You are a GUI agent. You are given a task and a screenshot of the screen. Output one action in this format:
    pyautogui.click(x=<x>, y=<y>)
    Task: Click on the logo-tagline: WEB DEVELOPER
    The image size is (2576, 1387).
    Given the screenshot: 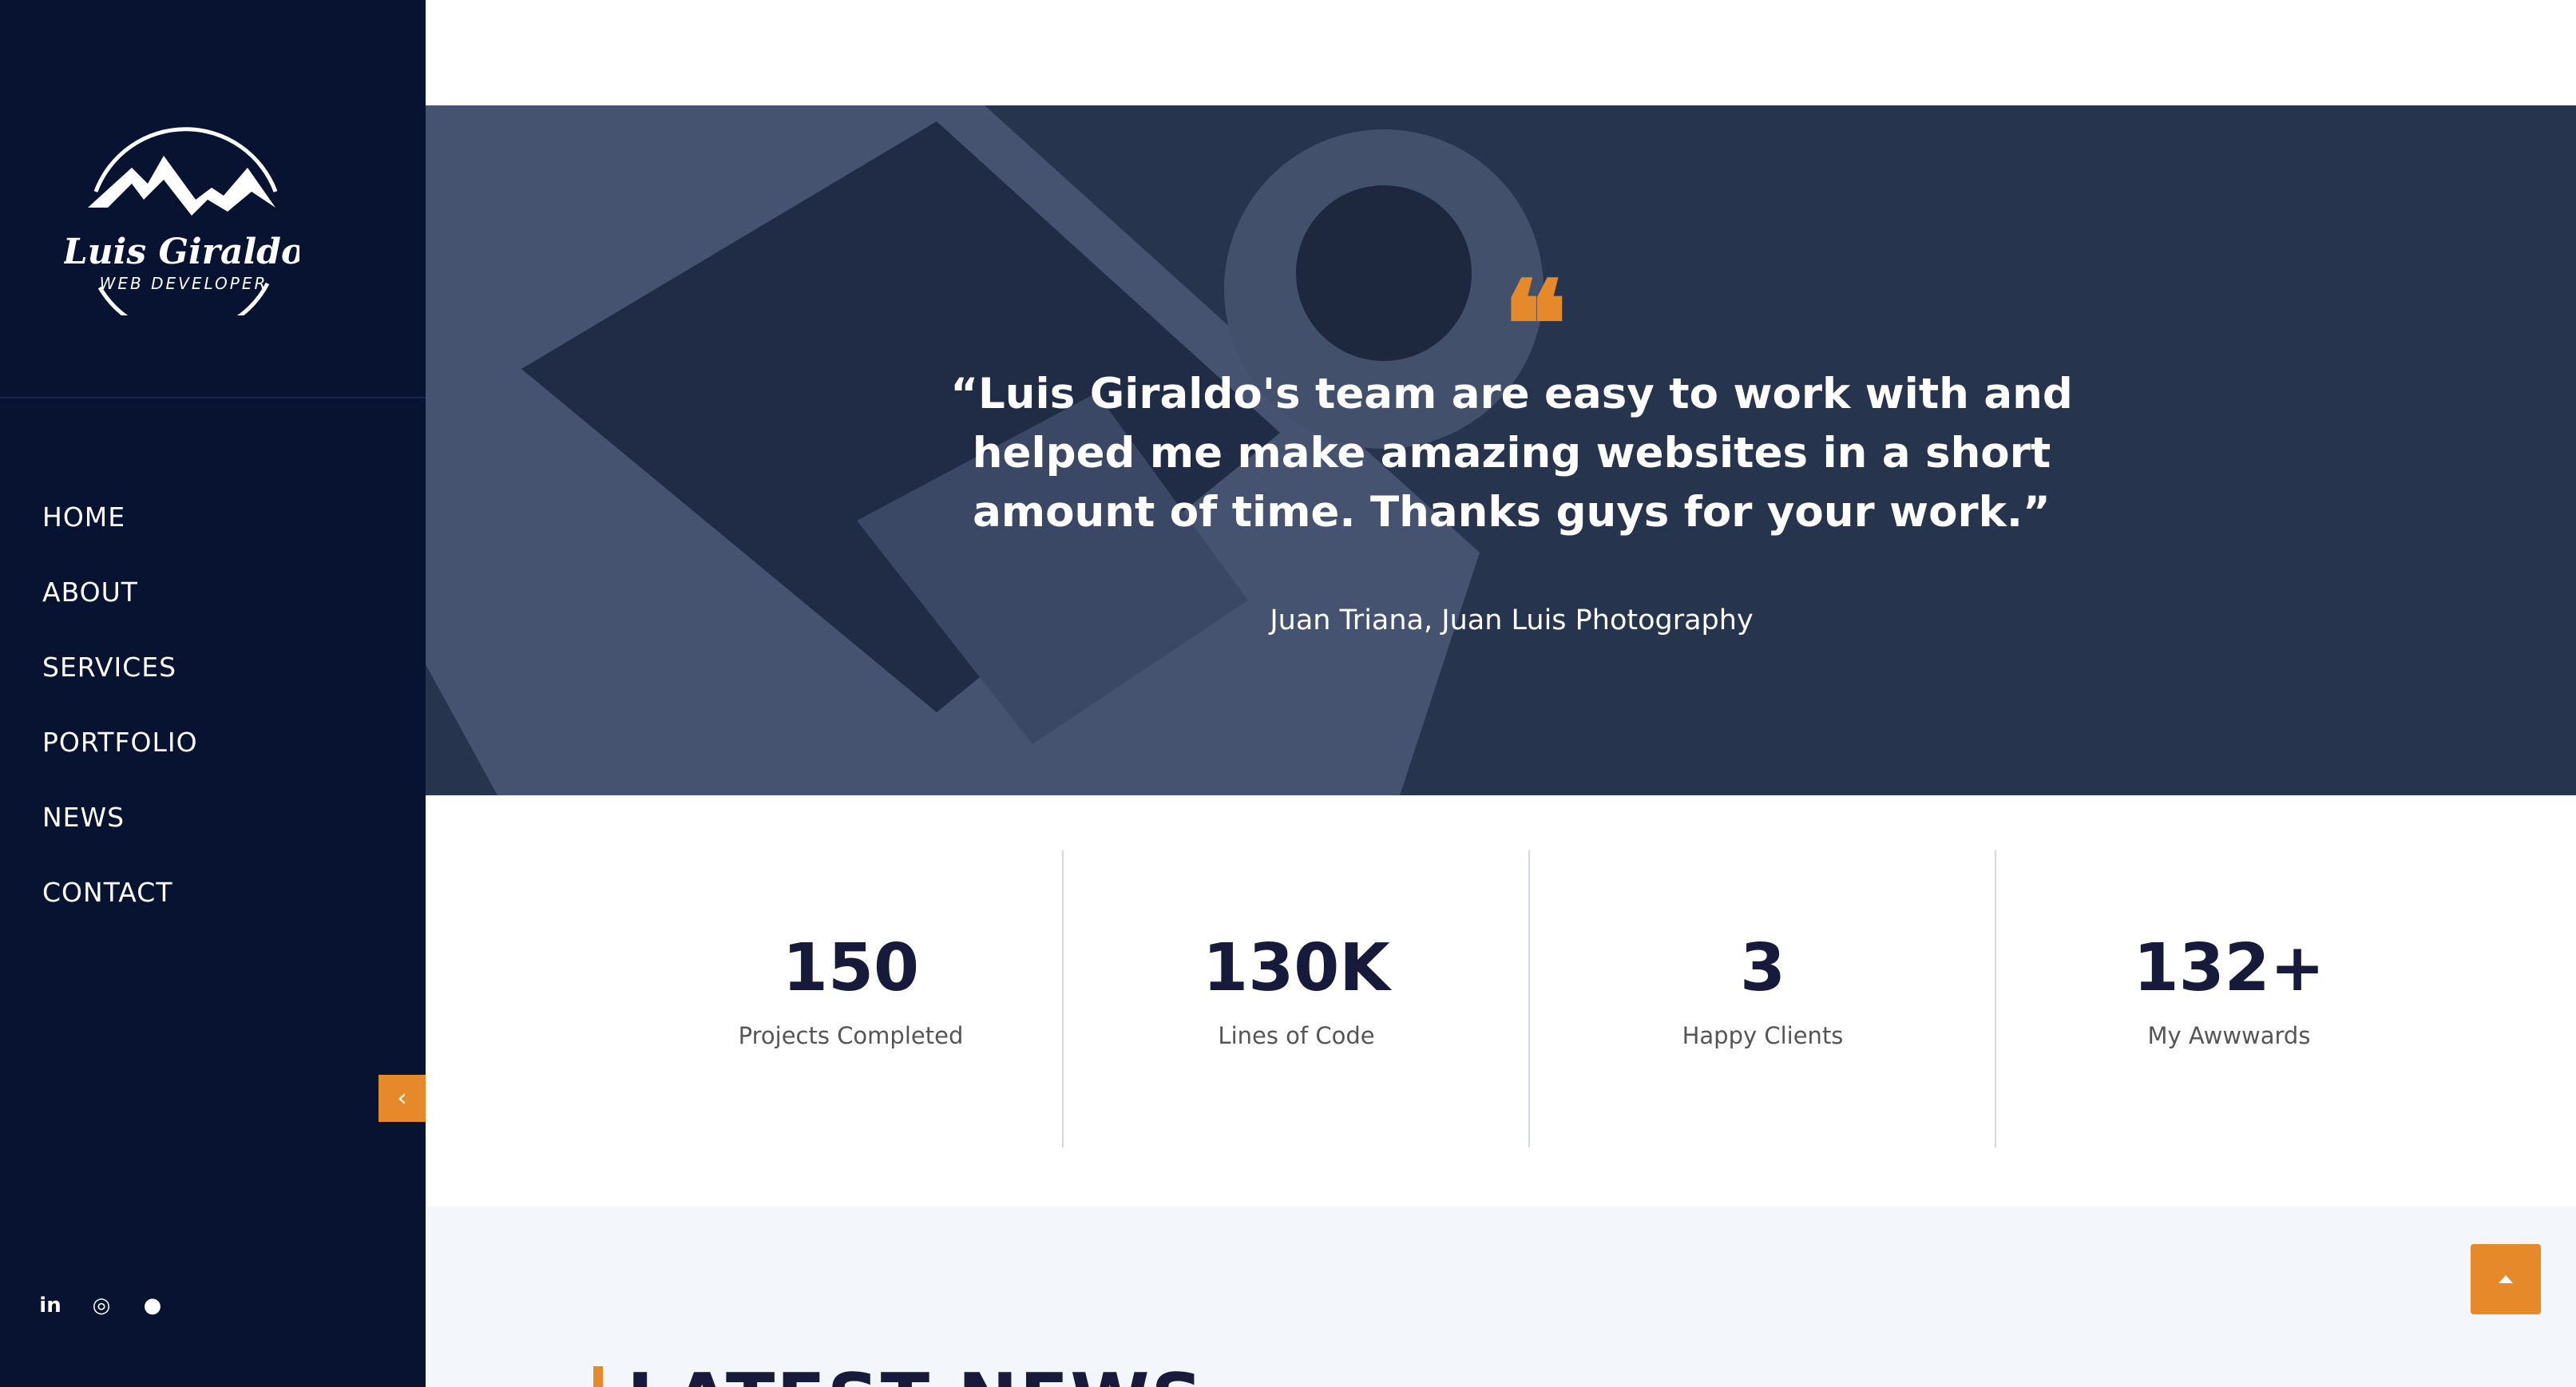 What is the action you would take?
    pyautogui.click(x=184, y=284)
    